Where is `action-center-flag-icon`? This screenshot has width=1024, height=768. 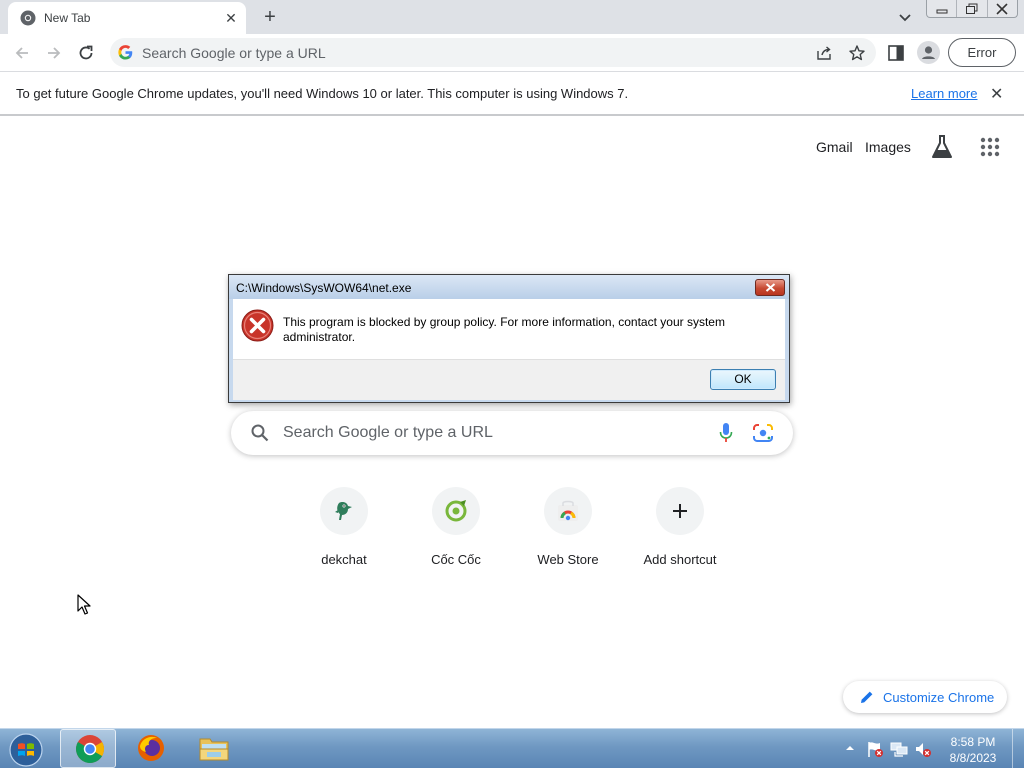 action-center-flag-icon is located at coordinates (875, 749).